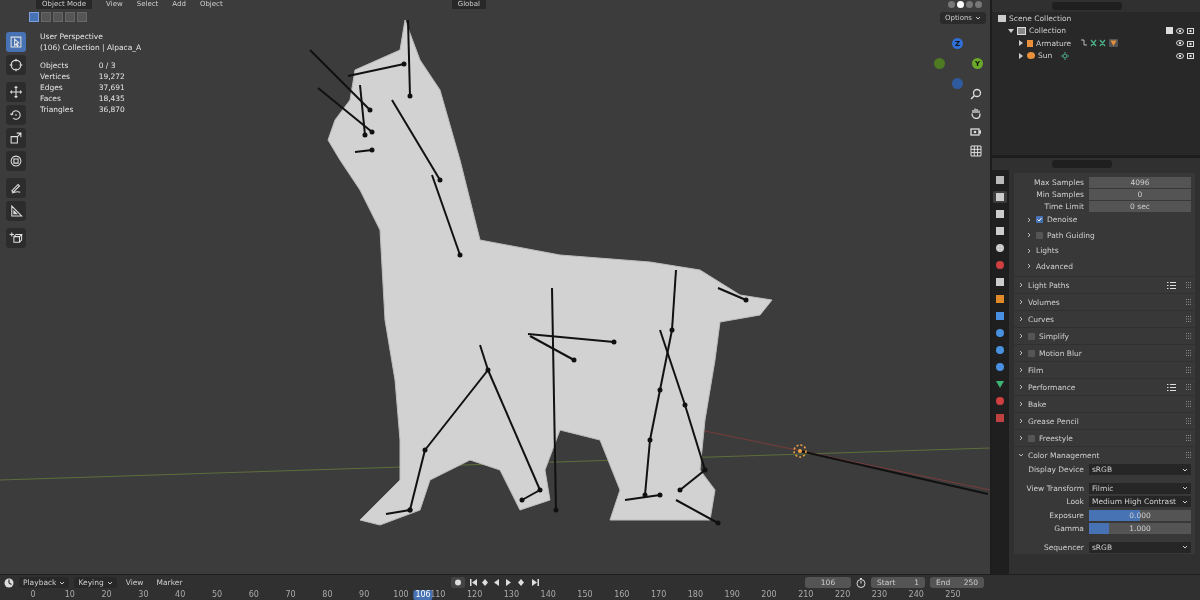 Image resolution: width=1200 pixels, height=600 pixels. What do you see at coordinates (842, 595) in the screenshot?
I see `frame-number: 220` at bounding box center [842, 595].